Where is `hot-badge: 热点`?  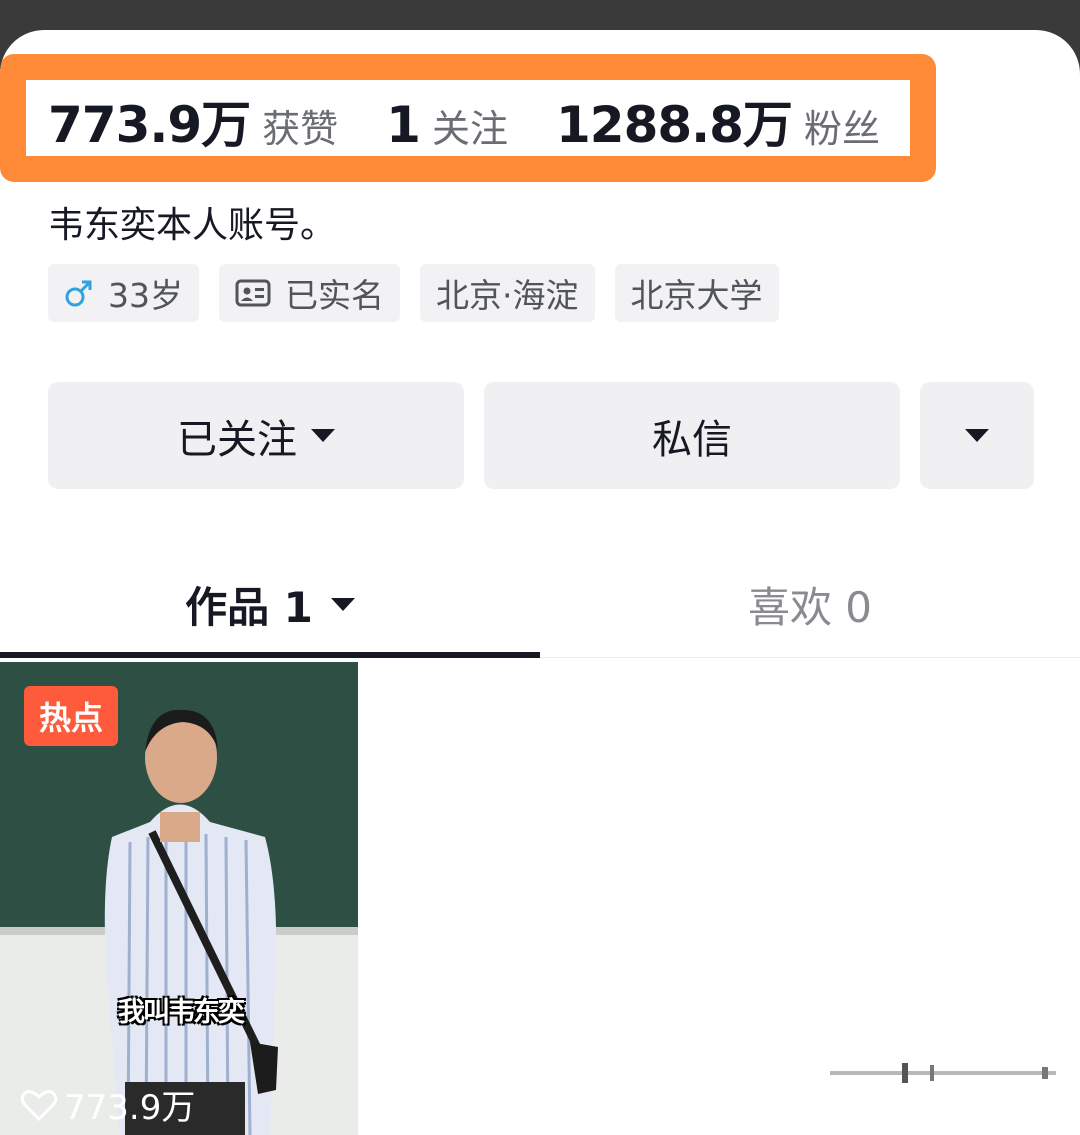
hot-badge: 热点 is located at coordinates (71, 716).